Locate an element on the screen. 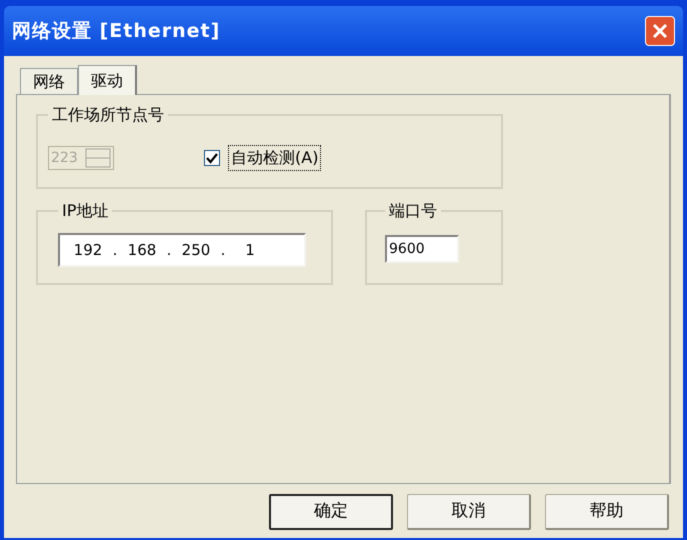 This screenshot has width=687, height=540. ip-octet: 168 is located at coordinates (142, 250).